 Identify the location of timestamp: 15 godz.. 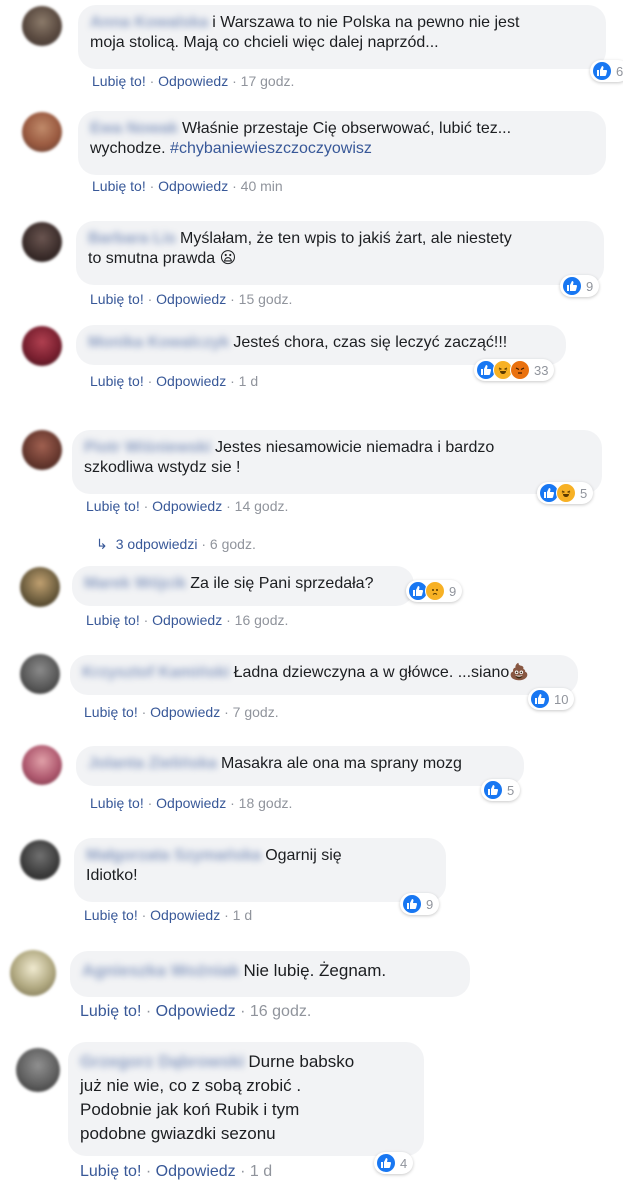
(266, 299).